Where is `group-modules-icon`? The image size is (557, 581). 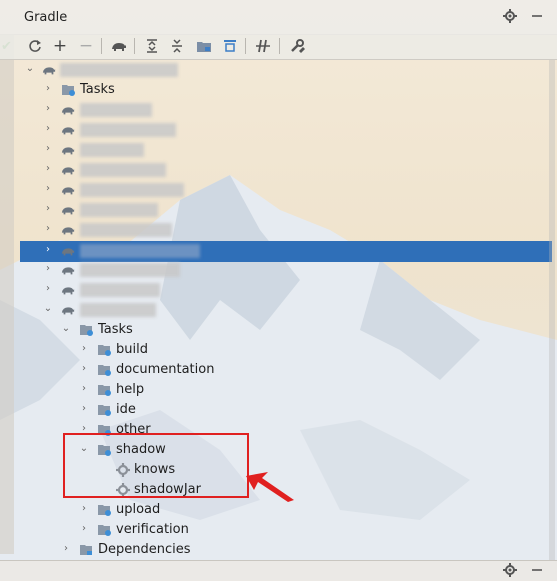 group-modules-icon is located at coordinates (204, 46).